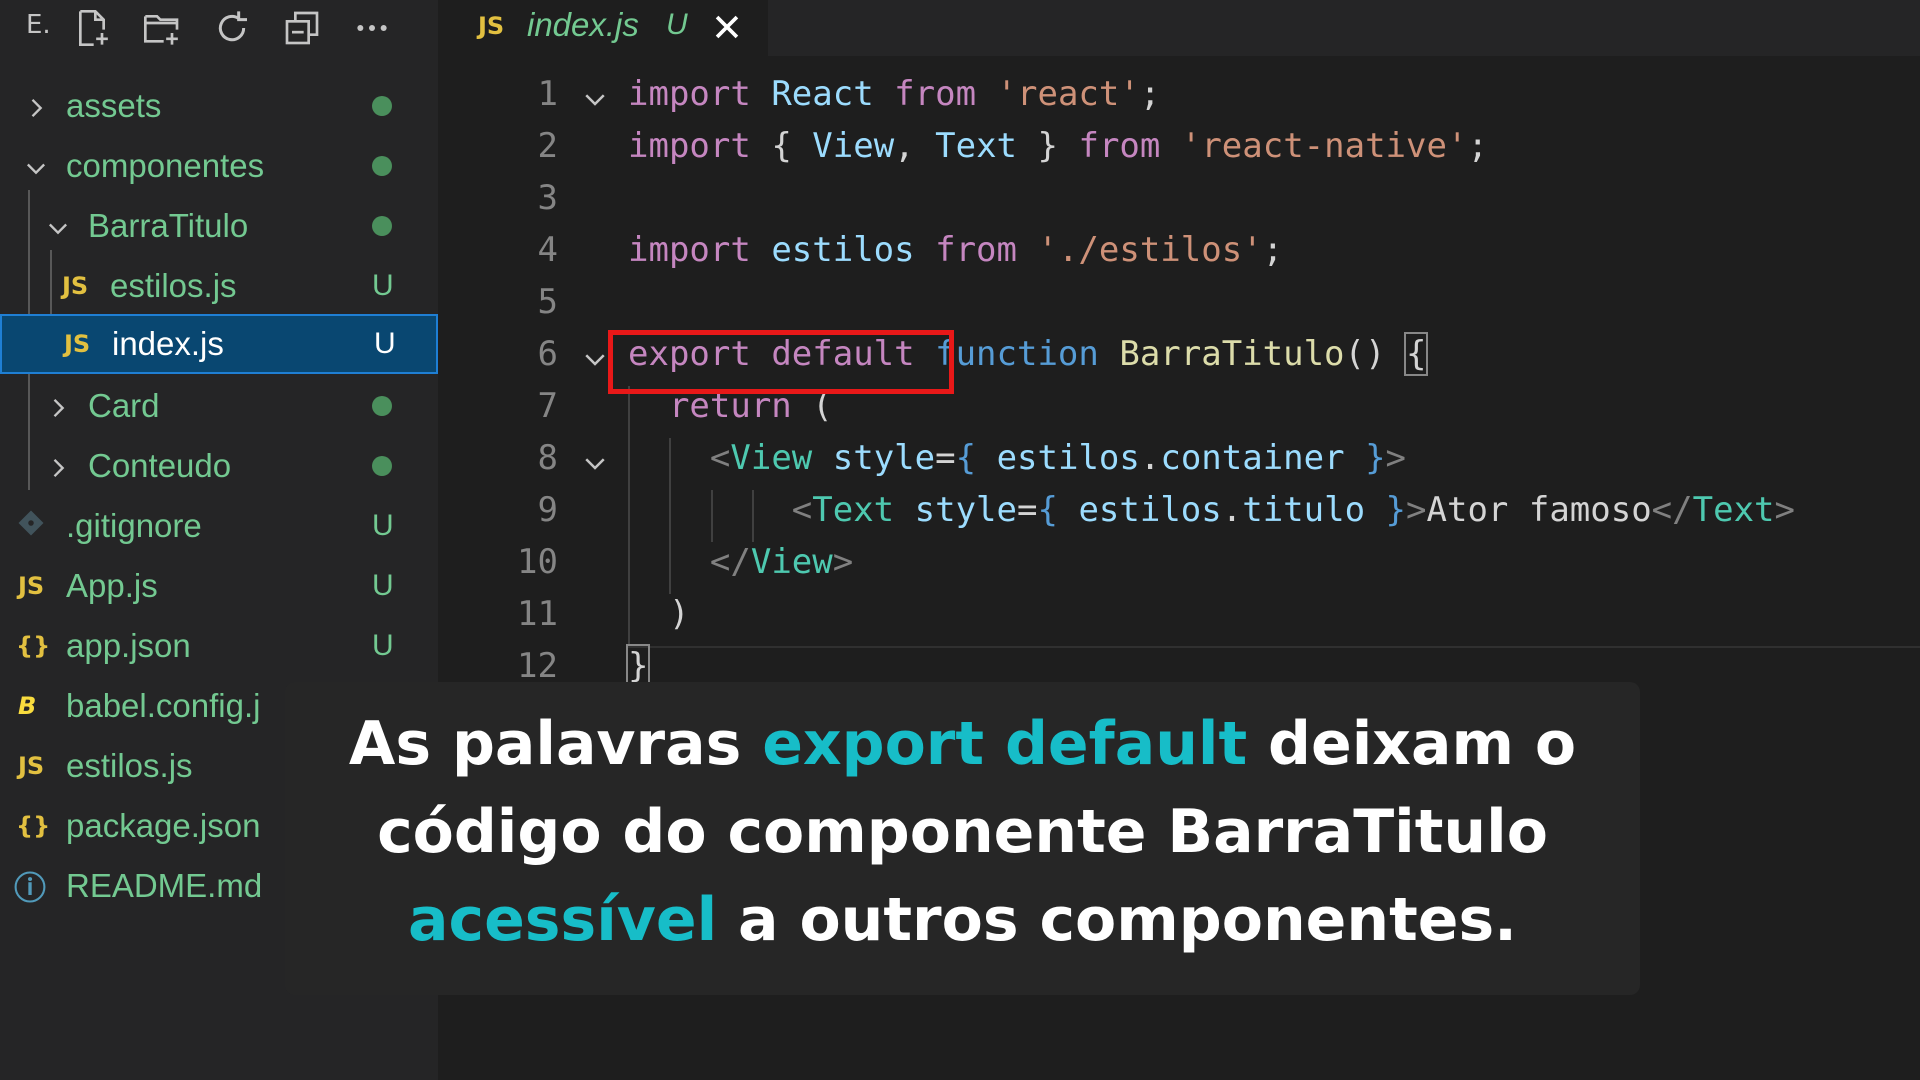 This screenshot has height=1080, width=1920. I want to click on brace-close: }, so click(1047, 146).